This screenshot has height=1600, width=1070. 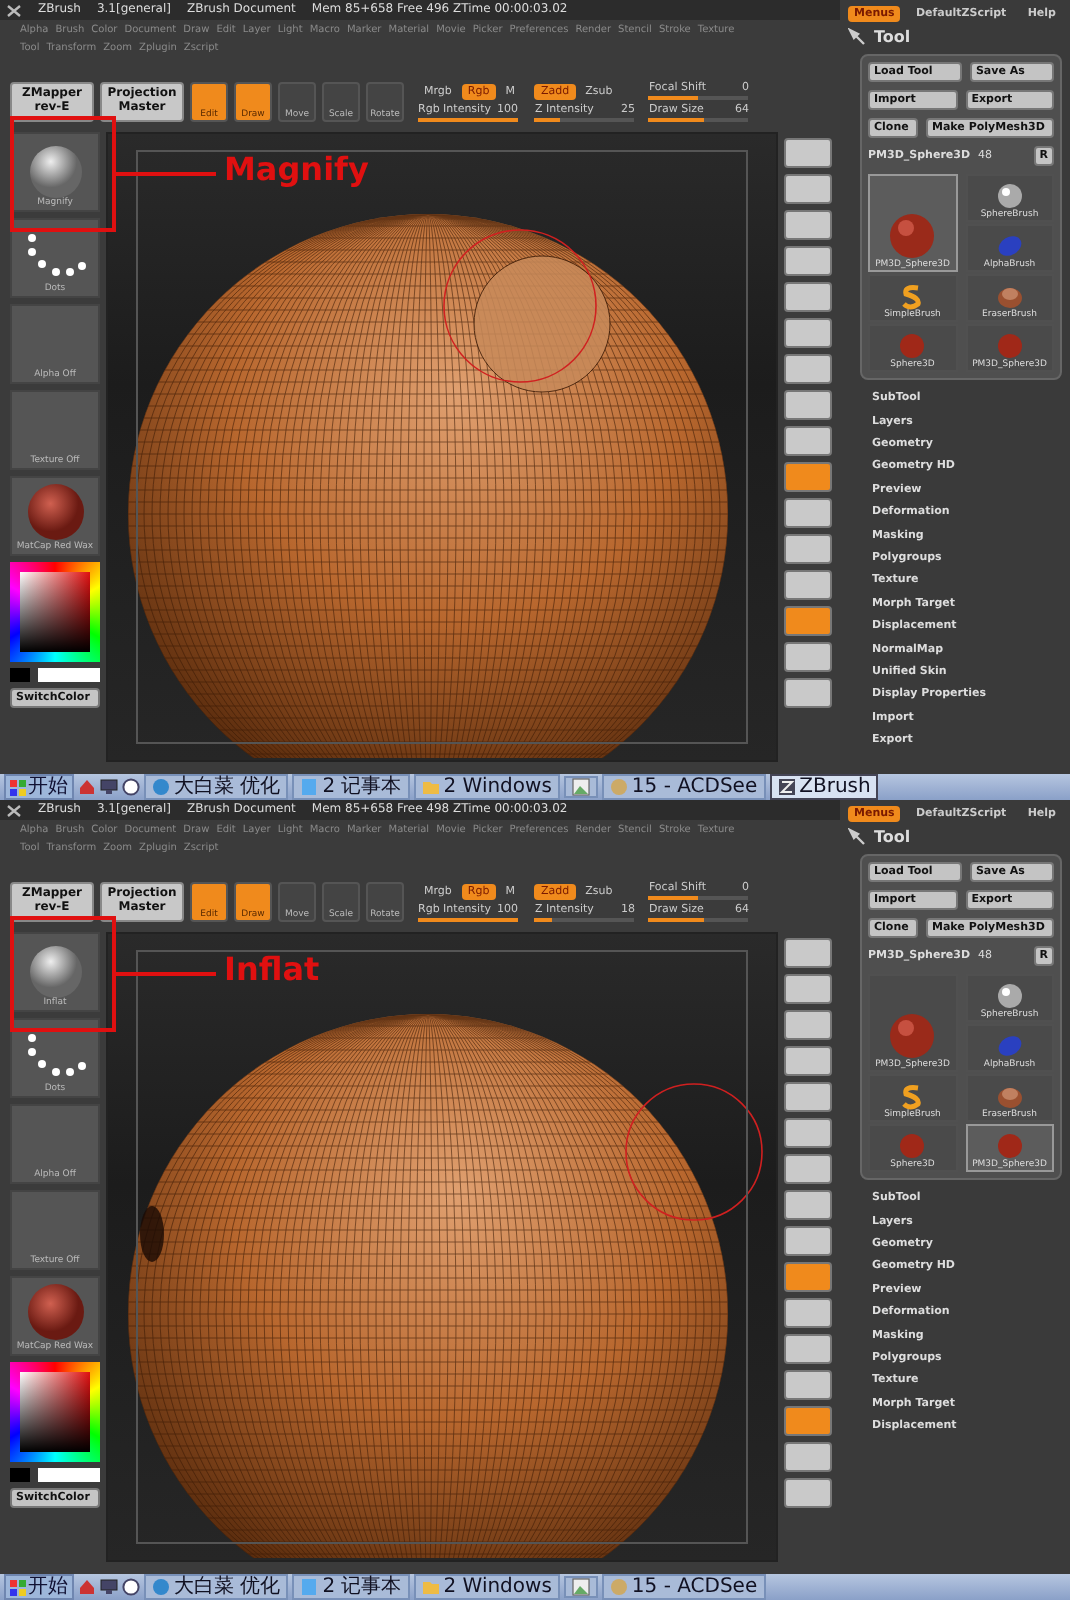 I want to click on annotation-label: Magnify, so click(x=296, y=170).